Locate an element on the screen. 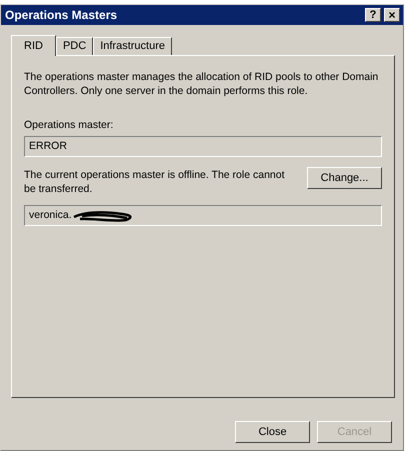  help-button: ? is located at coordinates (373, 15).